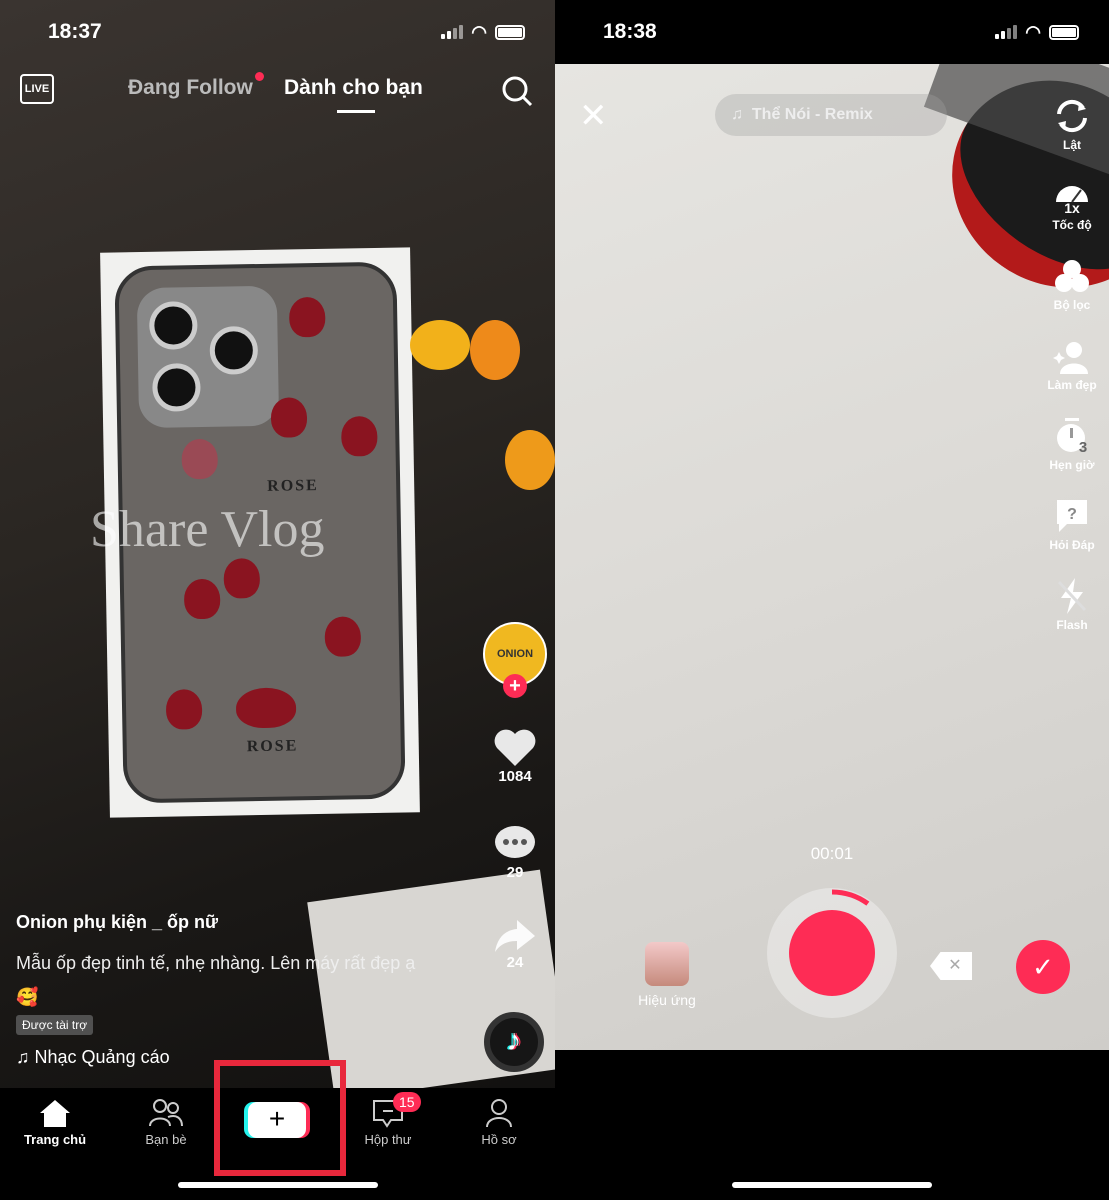 This screenshot has height=1200, width=1109. What do you see at coordinates (388, 1119) in the screenshot?
I see `nav-inbox: Hộp thư 15` at bounding box center [388, 1119].